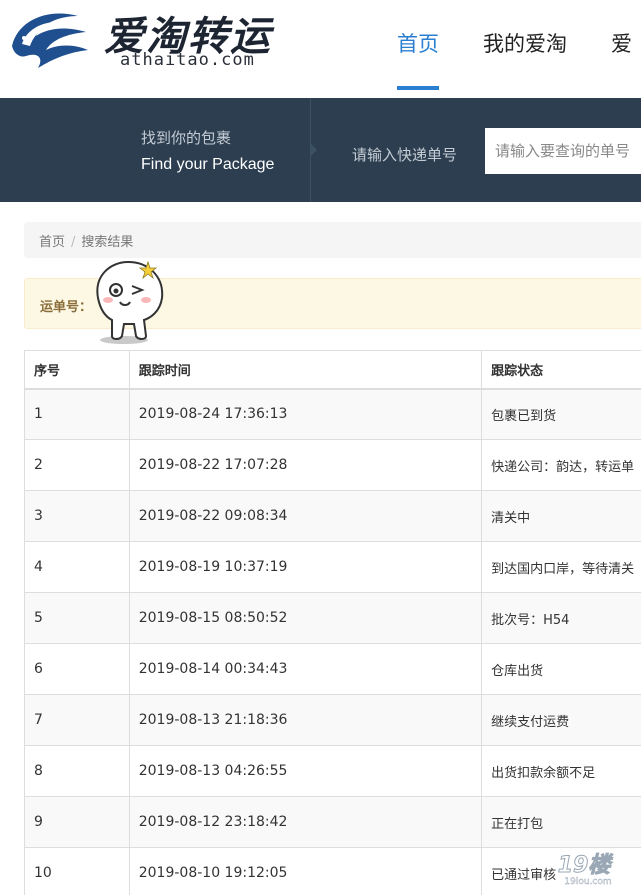 This screenshot has height=895, width=641. I want to click on watermark-text: 19楼, so click(586, 865).